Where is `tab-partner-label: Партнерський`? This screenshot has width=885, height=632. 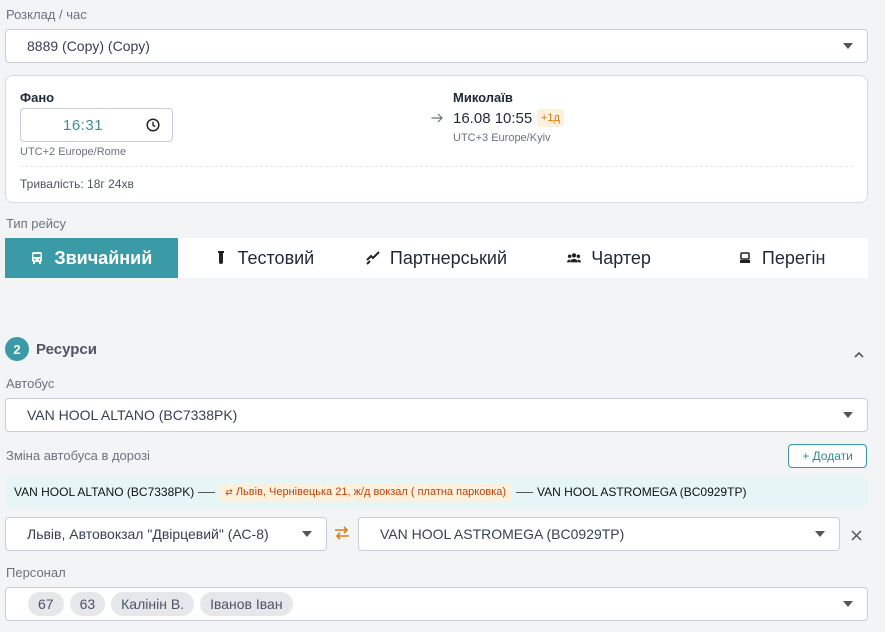 tab-partner-label: Партнерський is located at coordinates (448, 257).